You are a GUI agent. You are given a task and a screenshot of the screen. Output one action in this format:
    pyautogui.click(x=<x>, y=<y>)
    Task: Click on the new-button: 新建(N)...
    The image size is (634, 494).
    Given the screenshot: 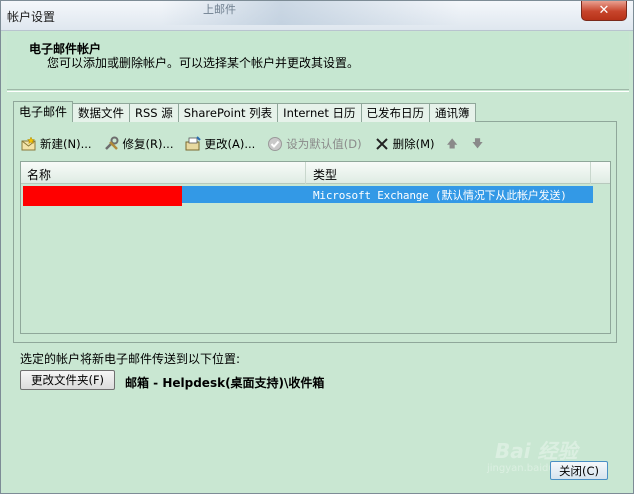 What is the action you would take?
    pyautogui.click(x=56, y=144)
    